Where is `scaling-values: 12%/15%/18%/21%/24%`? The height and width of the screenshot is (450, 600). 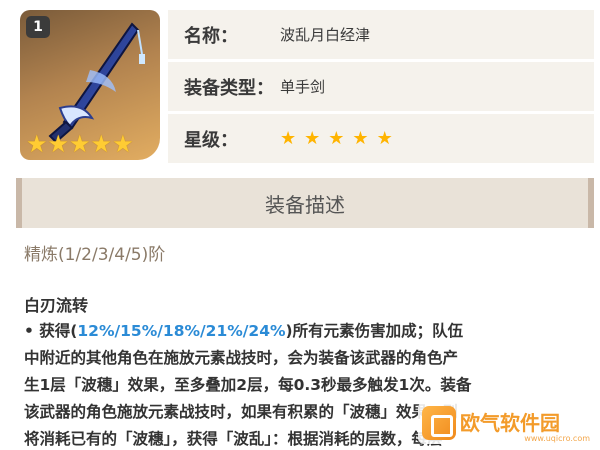
scaling-values: 12%/15%/18%/21%/24% is located at coordinates (181, 331).